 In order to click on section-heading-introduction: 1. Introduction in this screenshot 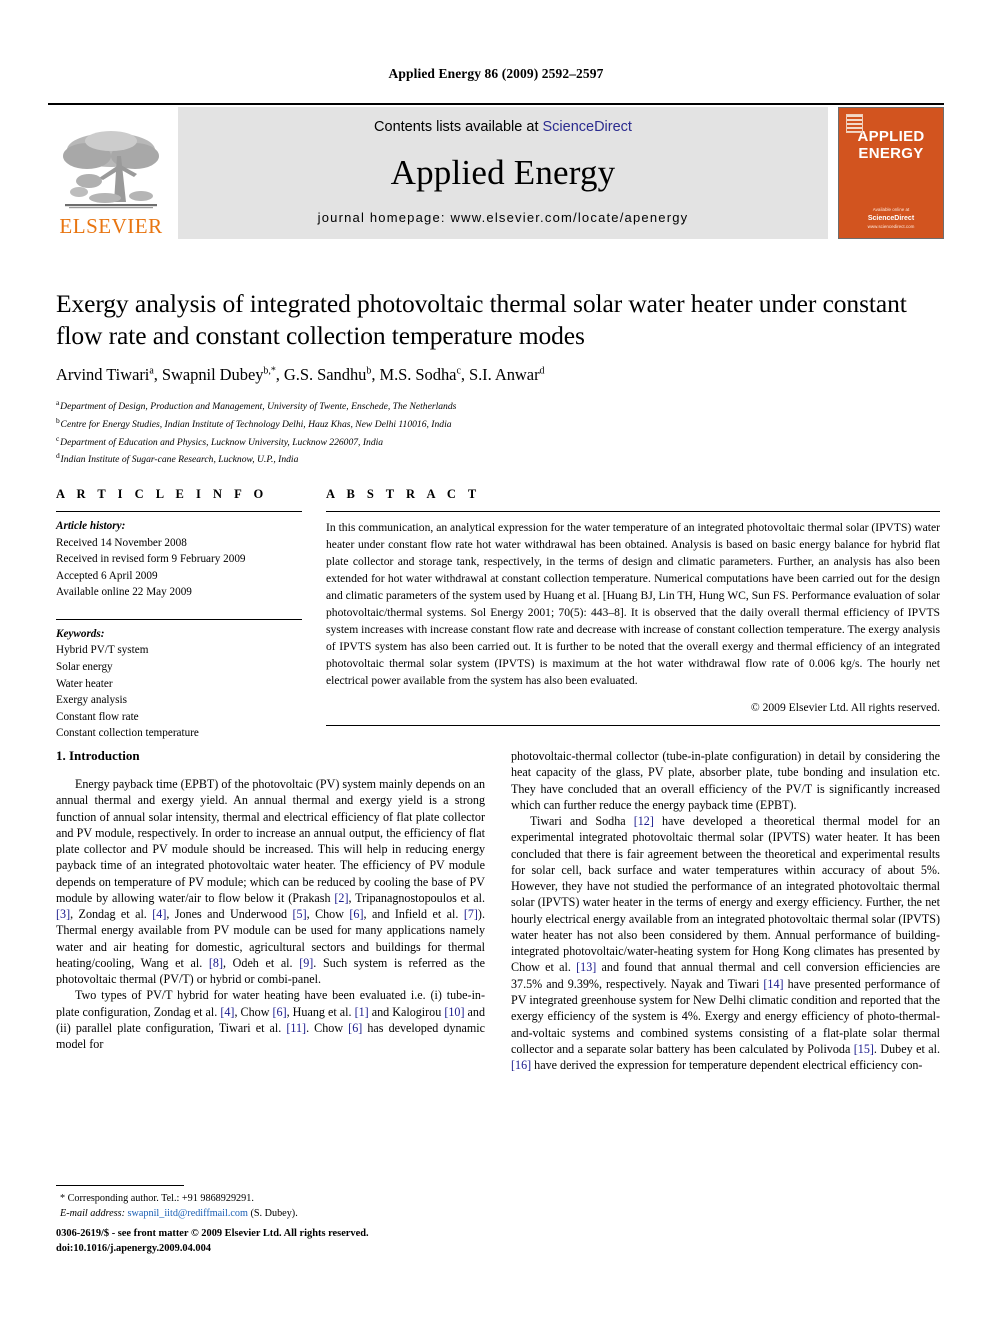, I will do `click(98, 755)`.